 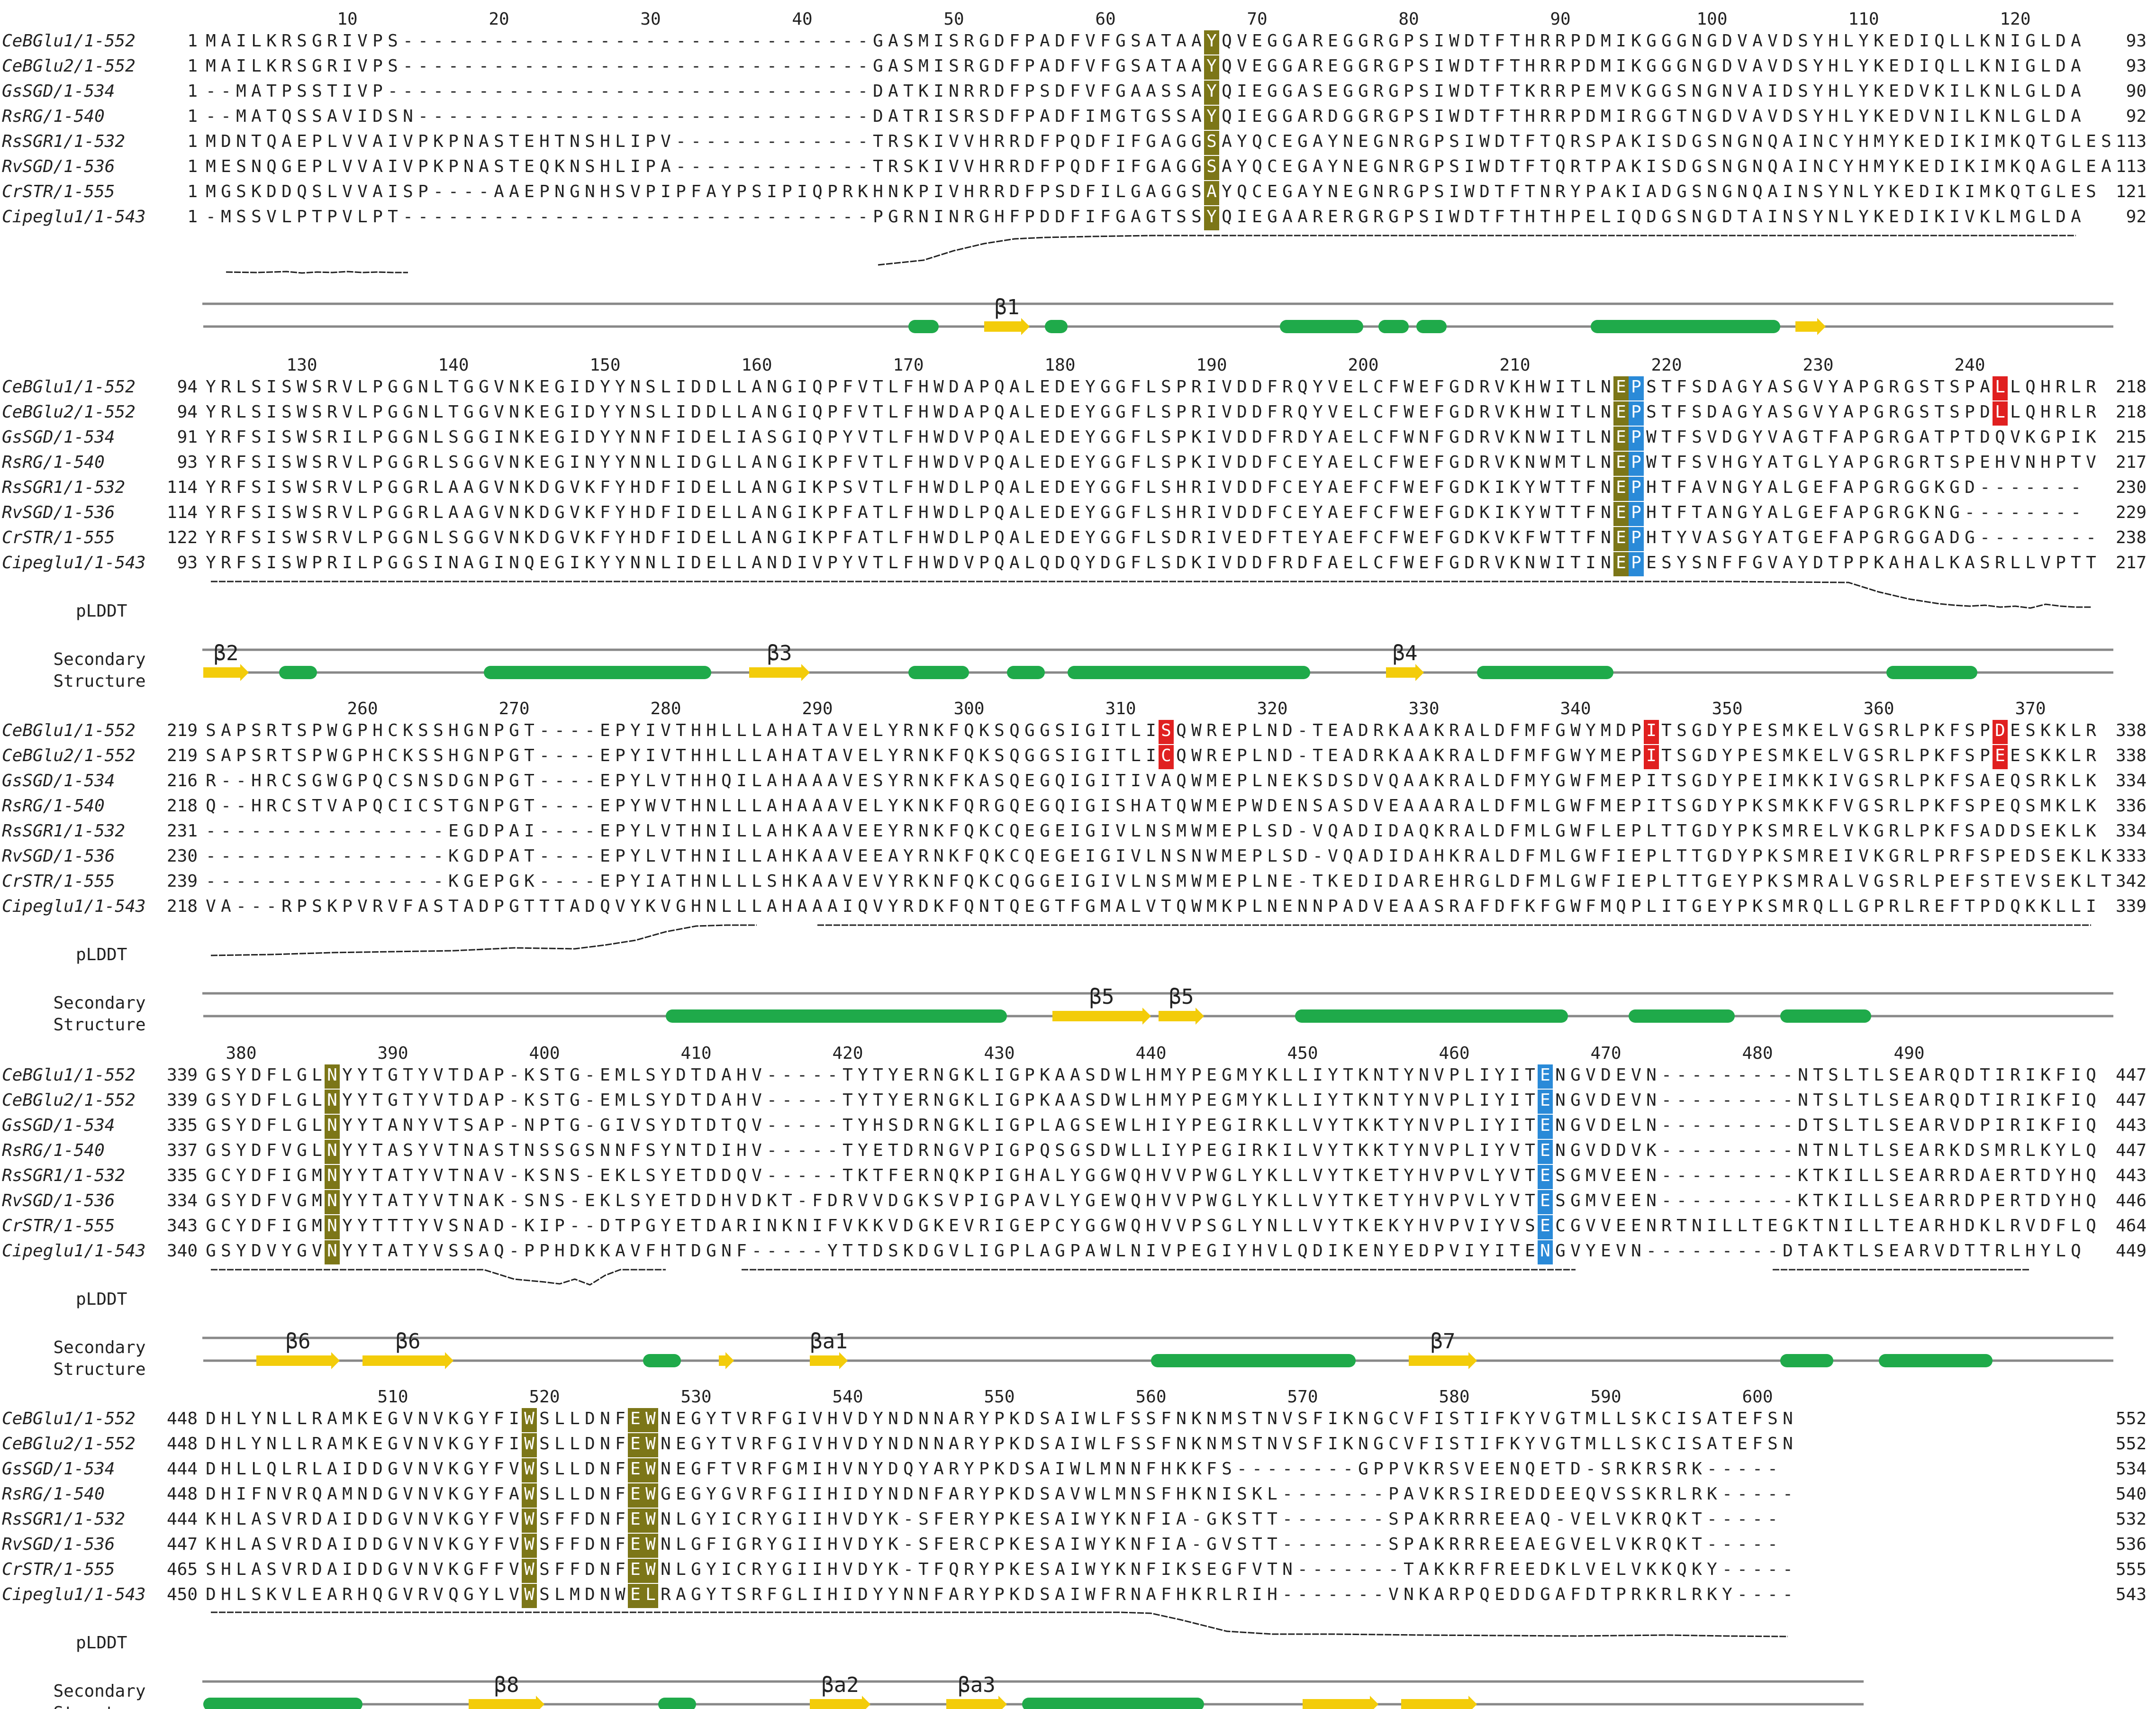 I want to click on residue: M, so click(x=1166, y=1101).